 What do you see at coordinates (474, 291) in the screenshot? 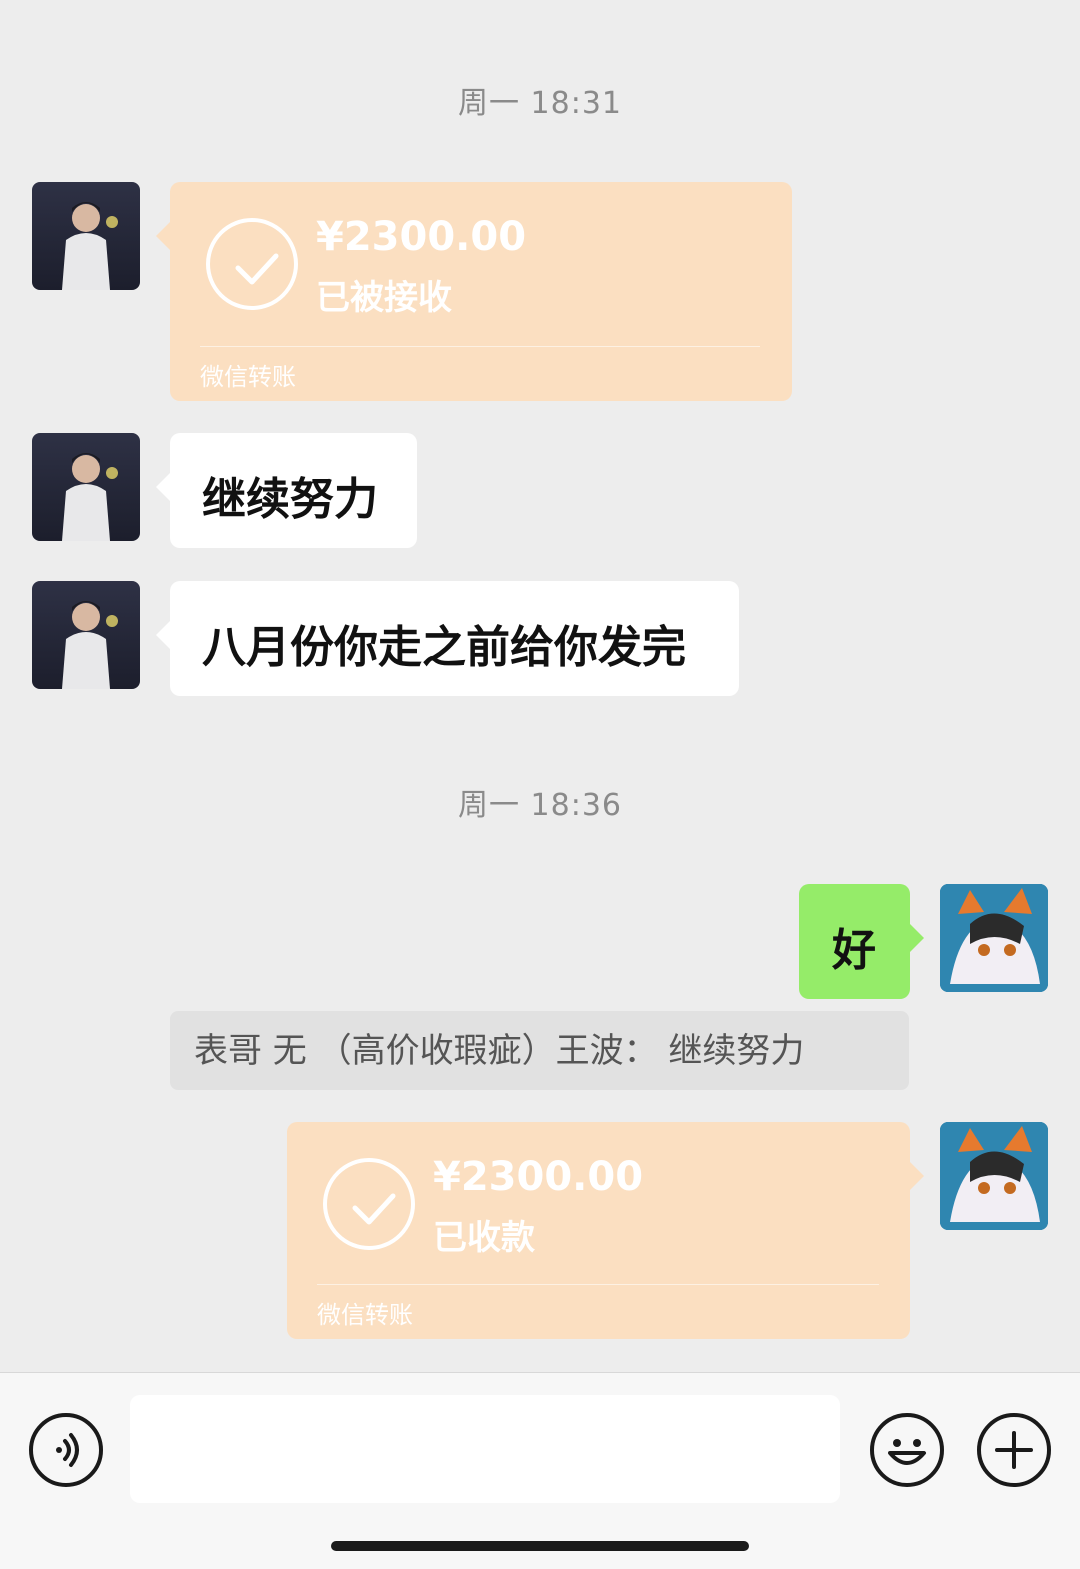
I see `transfer-message-received: ¥2300.00 已被接收 微信转账` at bounding box center [474, 291].